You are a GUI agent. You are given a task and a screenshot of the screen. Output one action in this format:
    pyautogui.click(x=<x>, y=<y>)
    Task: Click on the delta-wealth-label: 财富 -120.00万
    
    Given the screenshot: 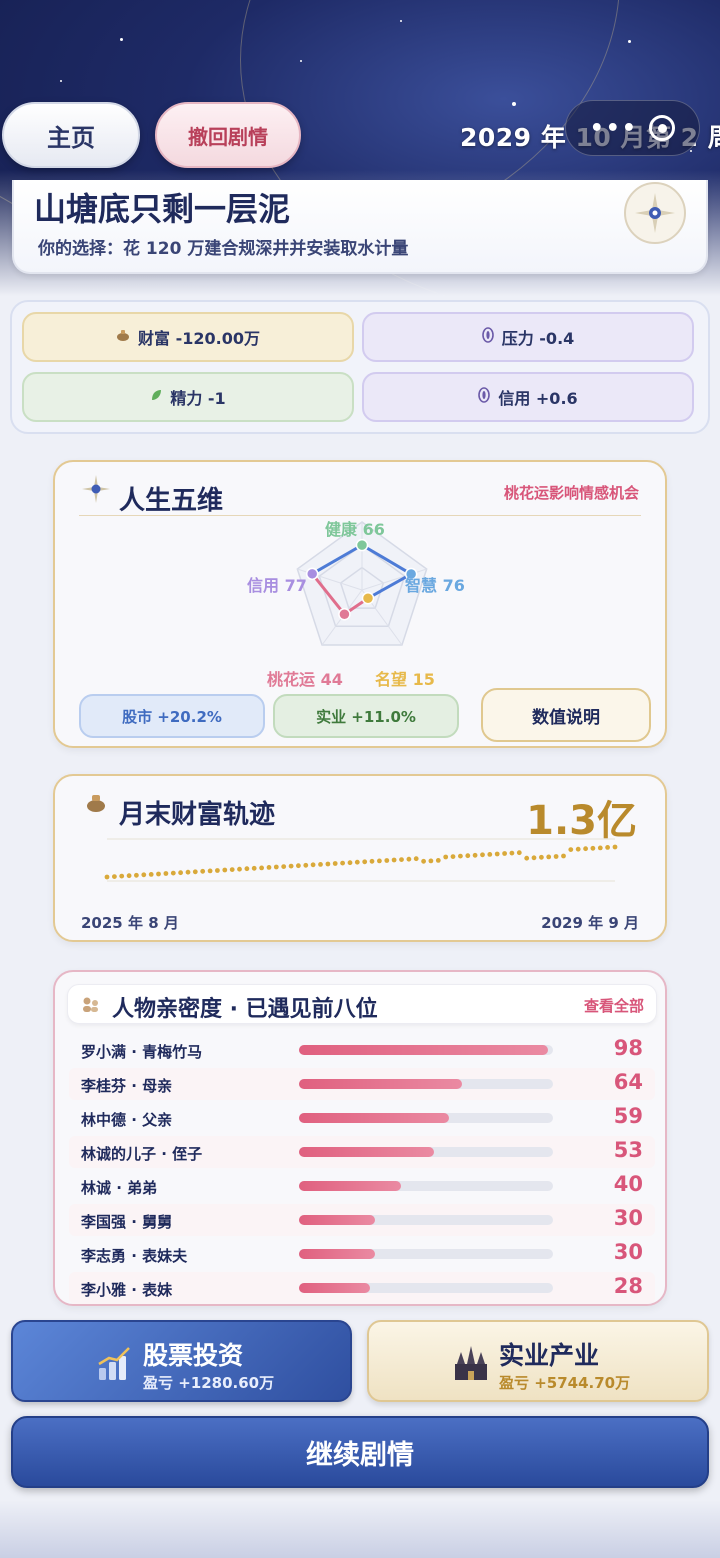 What is the action you would take?
    pyautogui.click(x=199, y=338)
    